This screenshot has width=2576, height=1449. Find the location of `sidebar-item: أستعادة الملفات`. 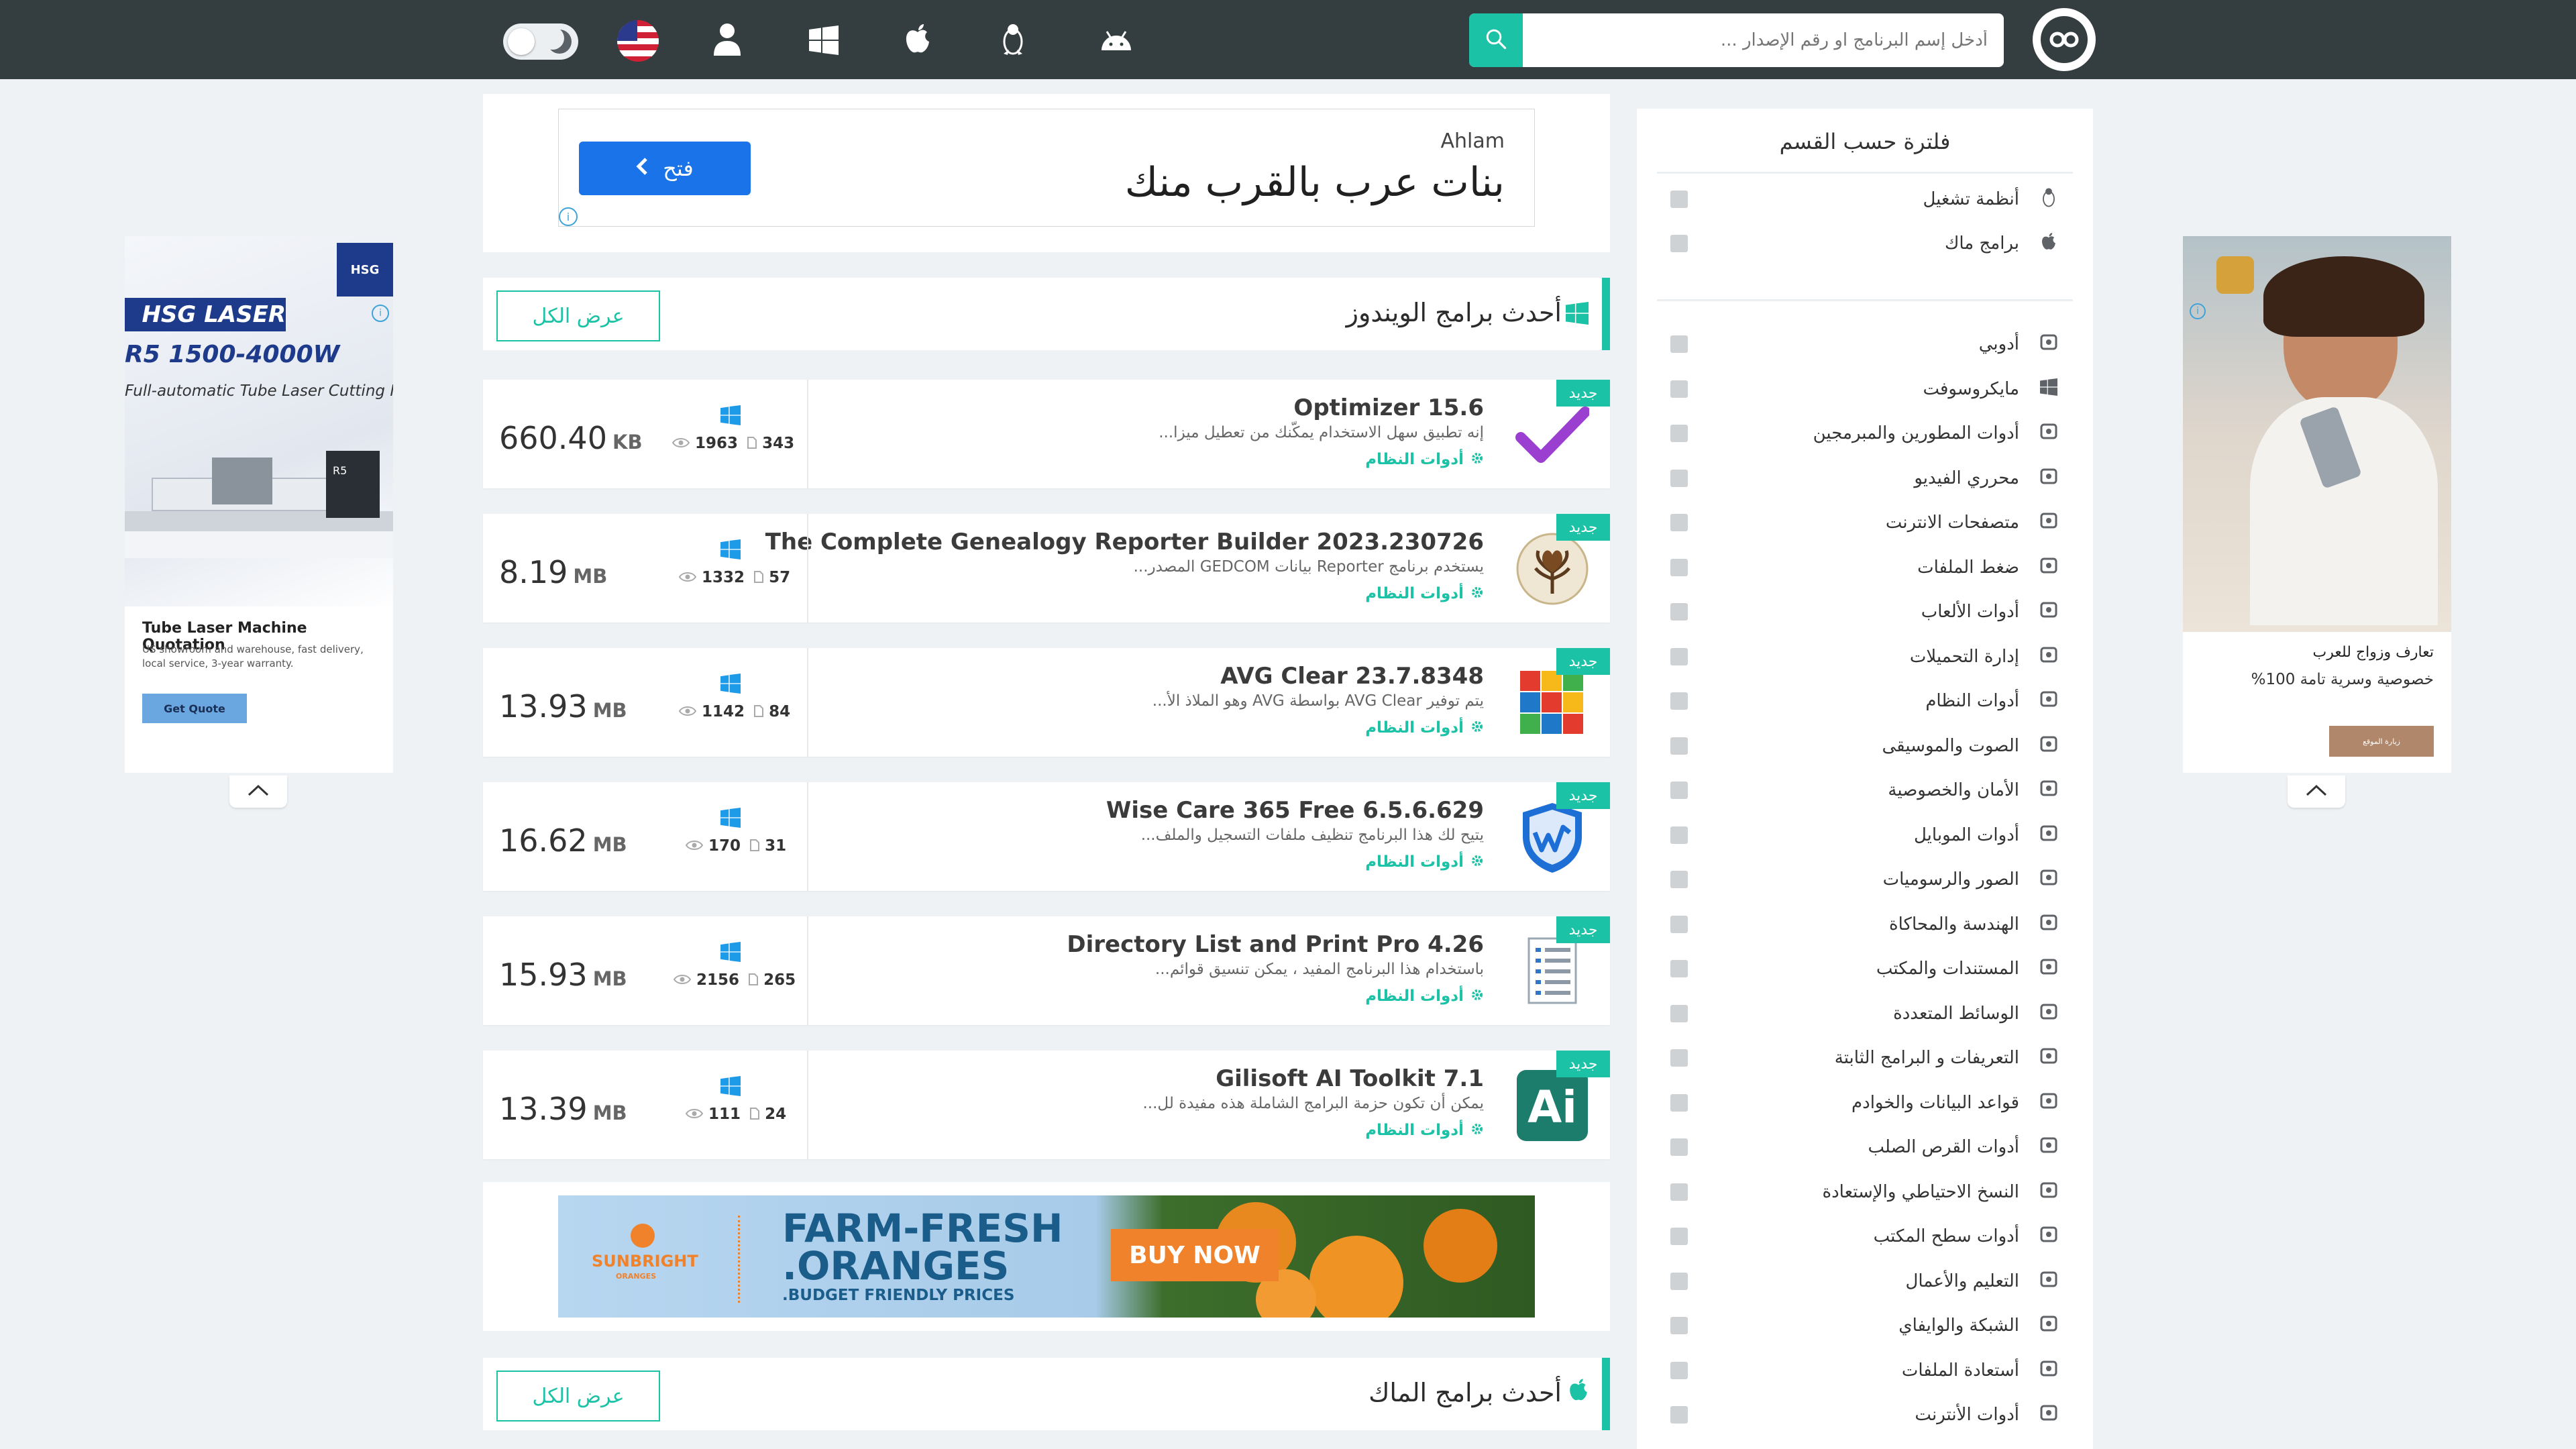

sidebar-item: أستعادة الملفات is located at coordinates (1865, 1368).